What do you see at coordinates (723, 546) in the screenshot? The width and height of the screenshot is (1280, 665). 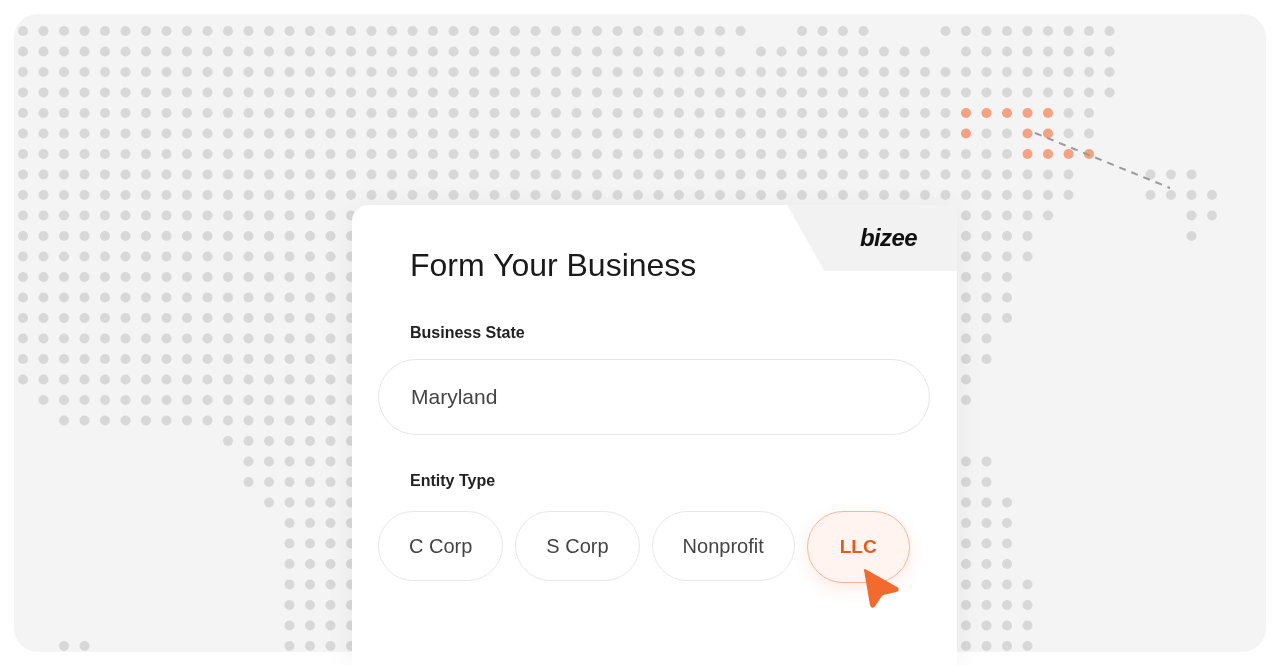 I see `entity-option: Nonprofit` at bounding box center [723, 546].